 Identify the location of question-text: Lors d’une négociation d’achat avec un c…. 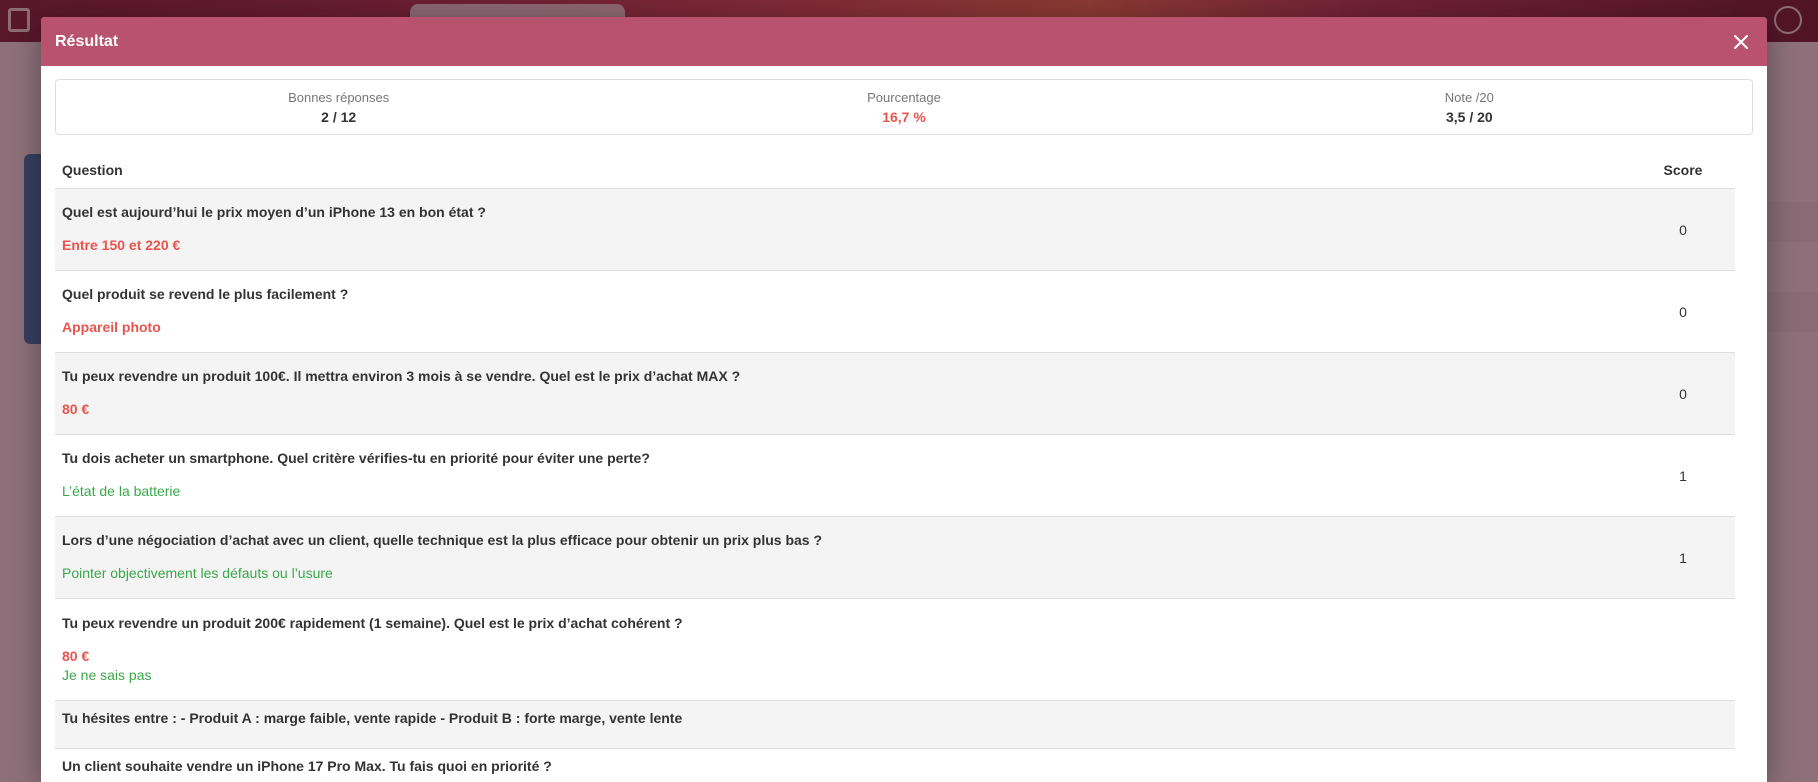
(442, 540).